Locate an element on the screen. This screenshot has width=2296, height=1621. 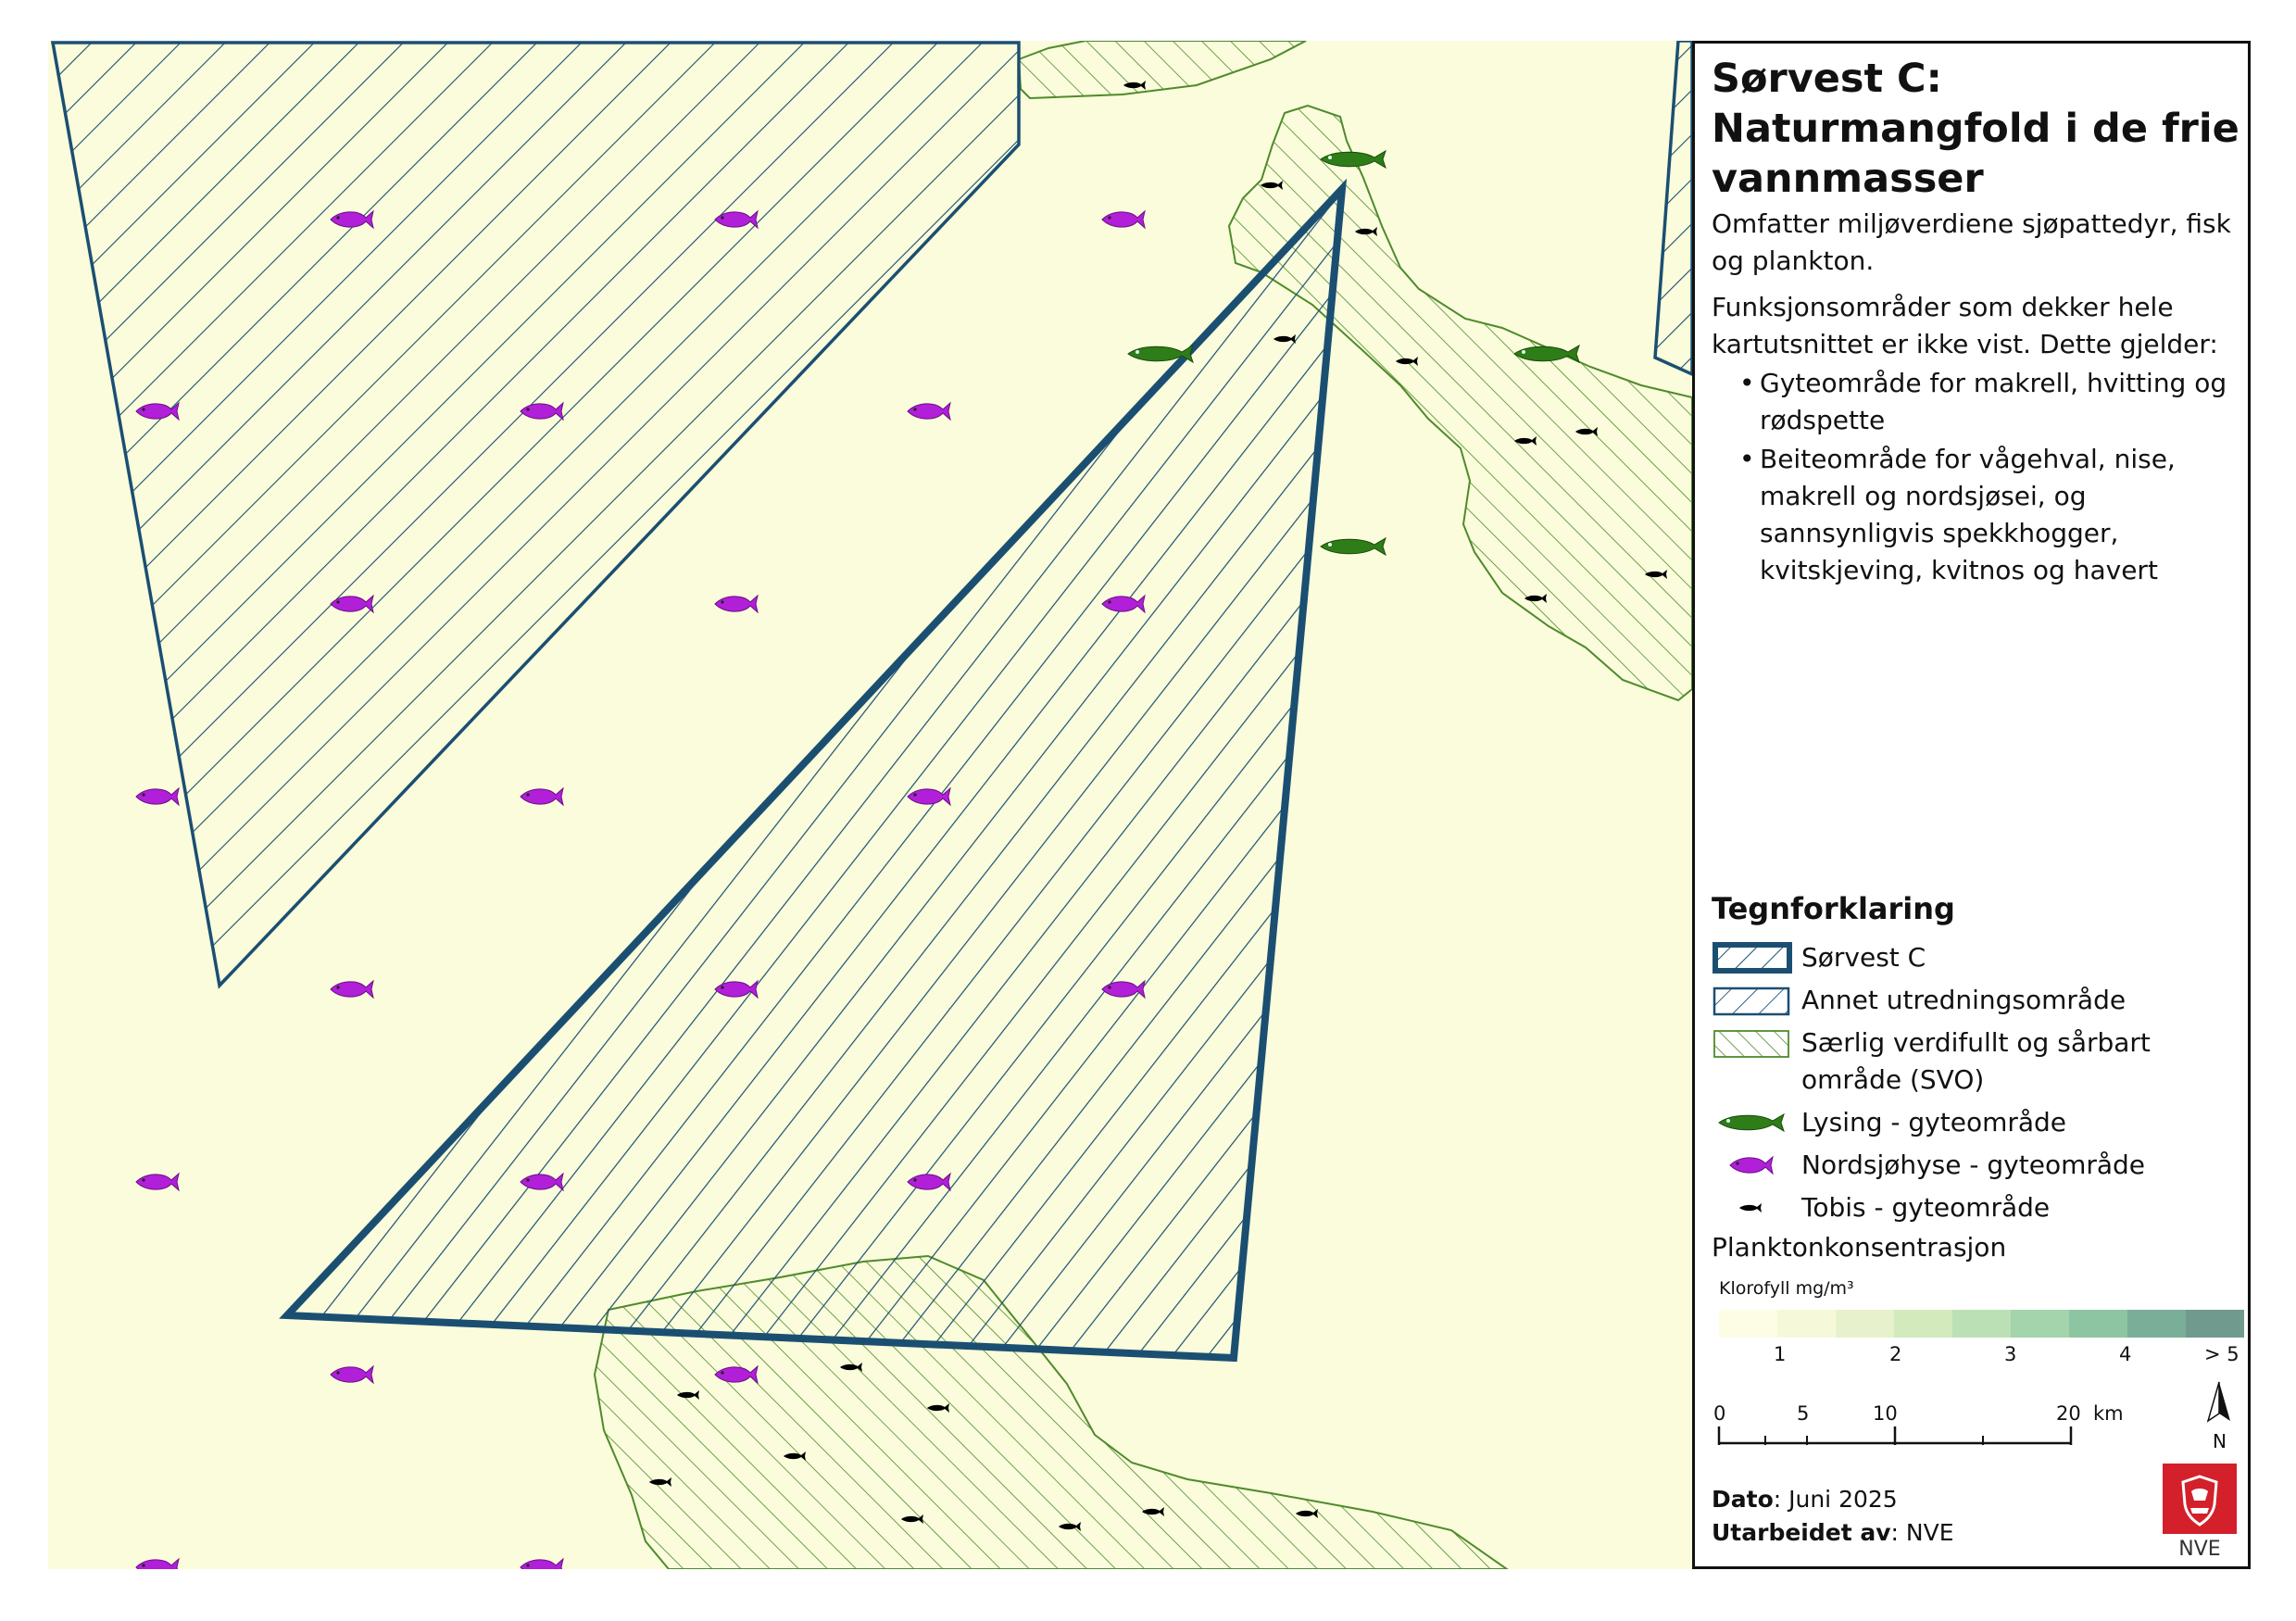
legend-item-nordsjohyse: Nordsjøhyse - gyteområde is located at coordinates (1978, 1168).